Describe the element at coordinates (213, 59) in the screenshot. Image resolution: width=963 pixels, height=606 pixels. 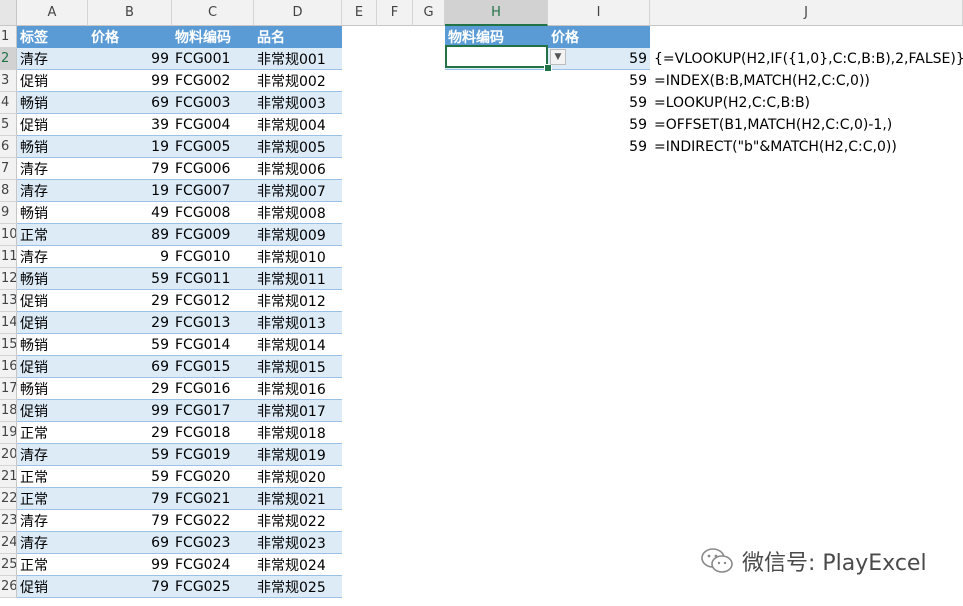
I see `table-cell: FCG001` at that location.